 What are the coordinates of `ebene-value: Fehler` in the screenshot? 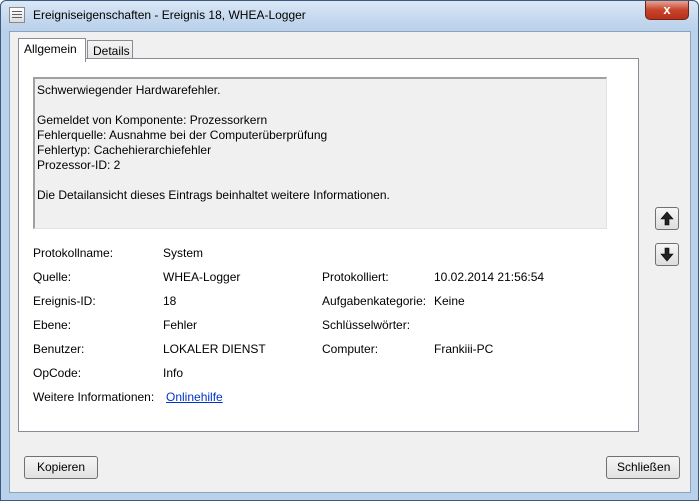 It's located at (180, 325).